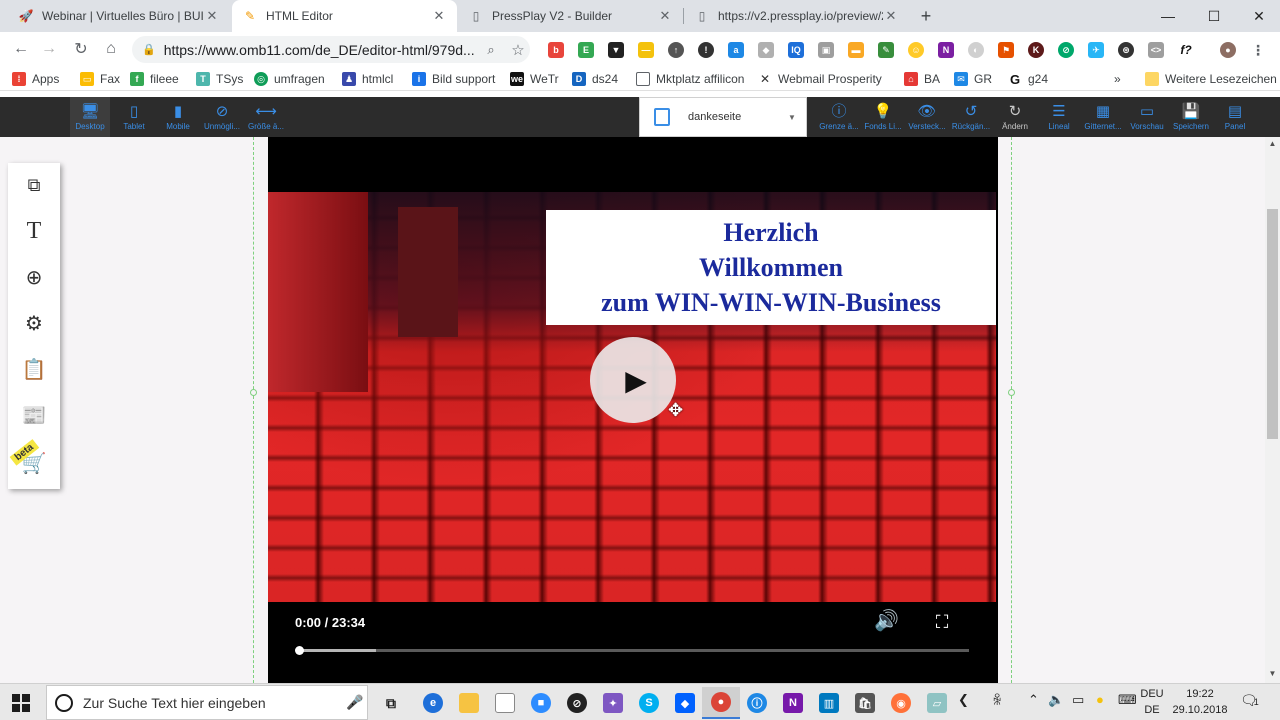 The image size is (1280, 720). I want to click on bookmark-htmlcl: ♟ htmlcl, so click(367, 79).